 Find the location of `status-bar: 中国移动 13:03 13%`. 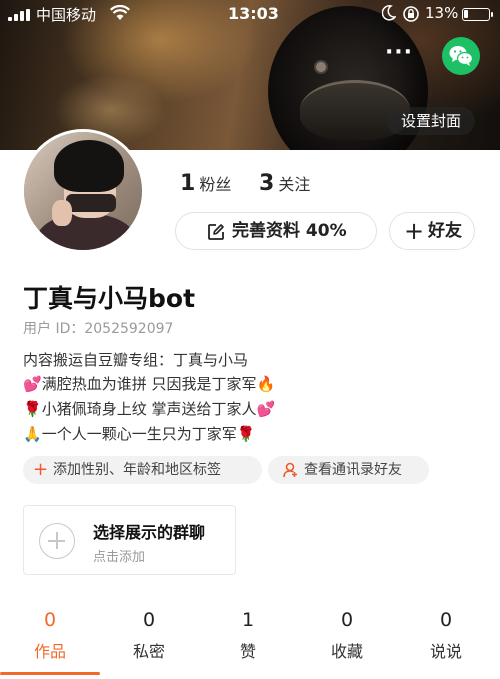

status-bar: 中国移动 13:03 13% is located at coordinates (250, 14).